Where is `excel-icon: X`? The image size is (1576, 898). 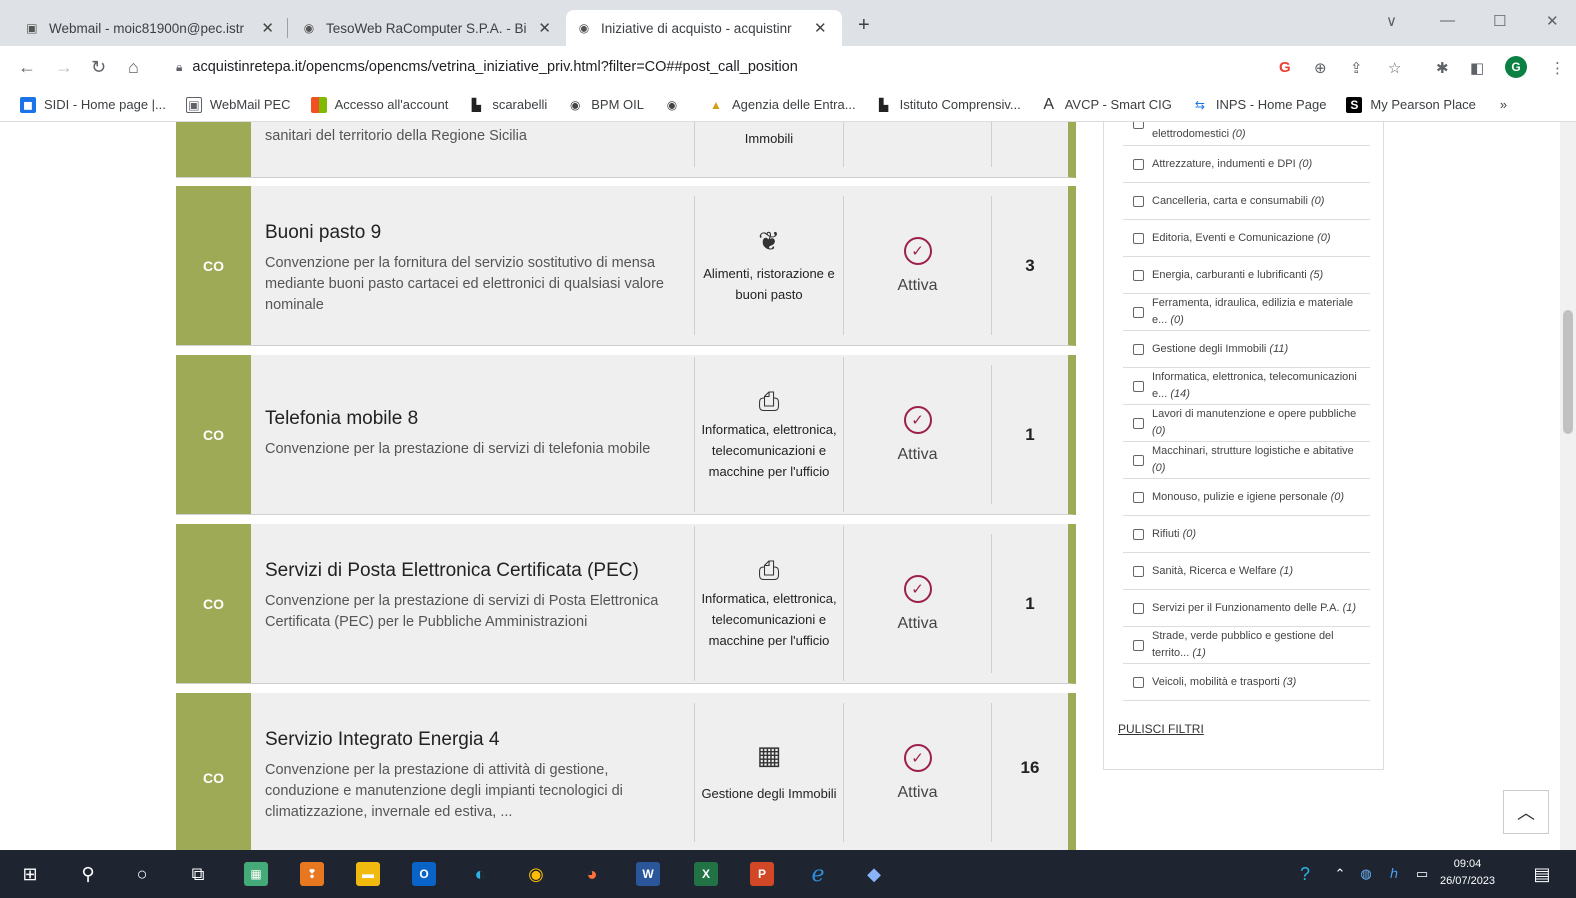
excel-icon: X is located at coordinates (706, 874).